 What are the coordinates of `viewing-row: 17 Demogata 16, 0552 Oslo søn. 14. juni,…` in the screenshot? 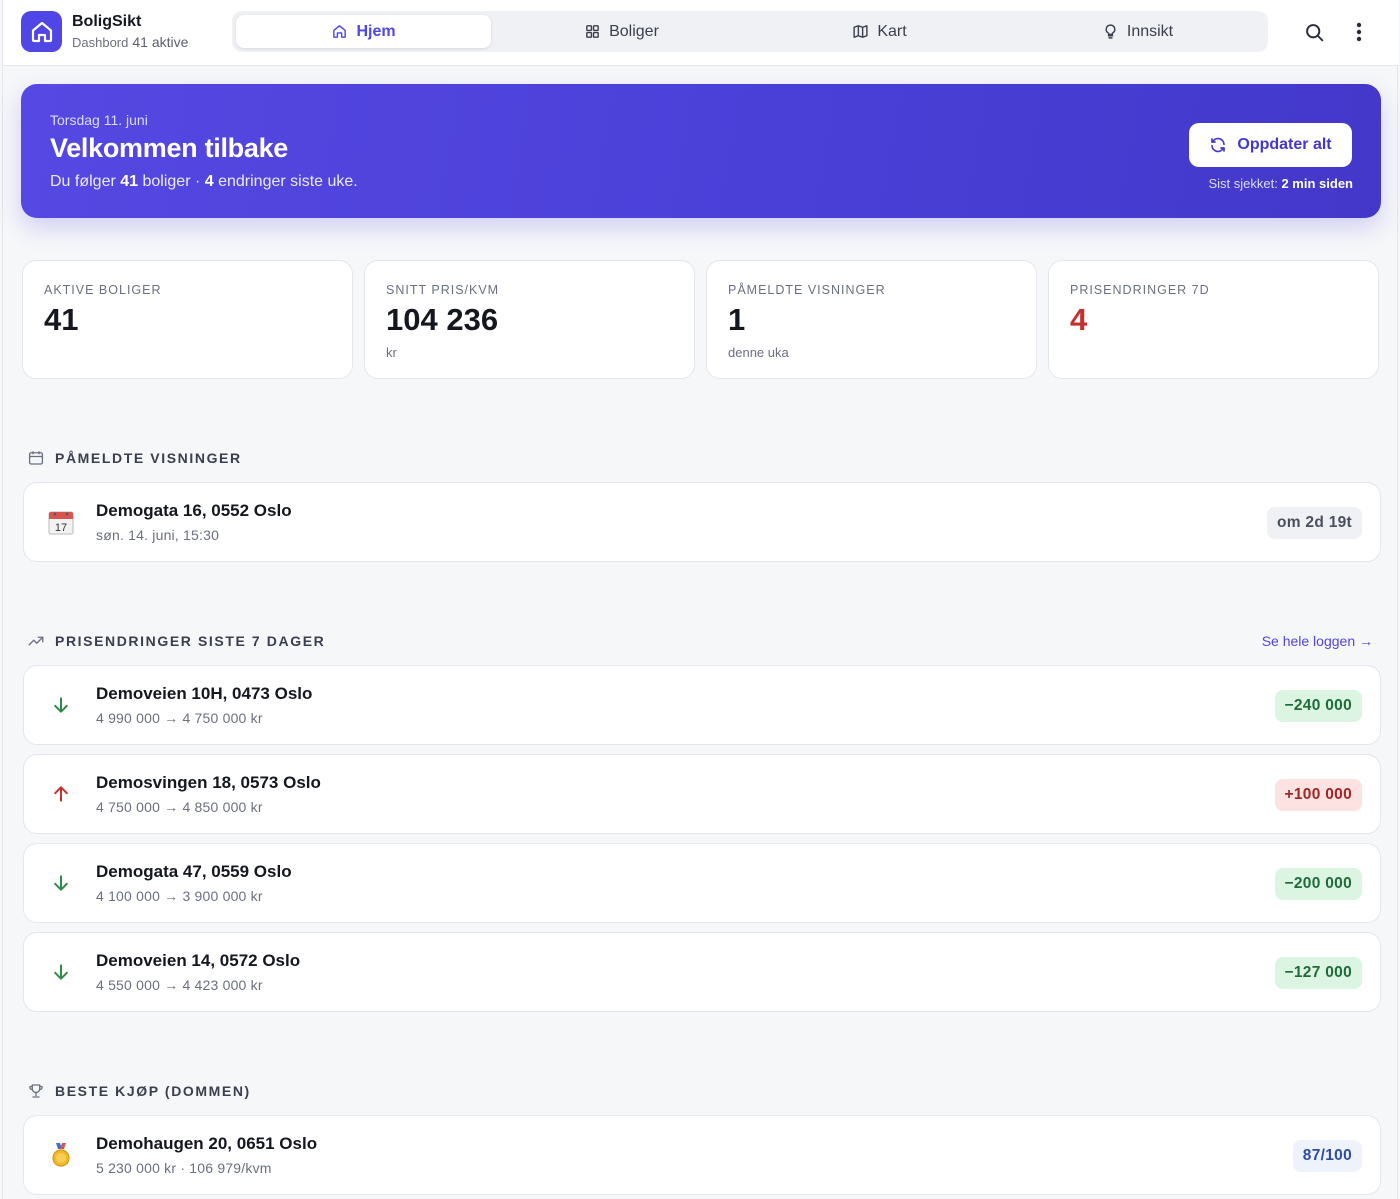 It's located at (702, 522).